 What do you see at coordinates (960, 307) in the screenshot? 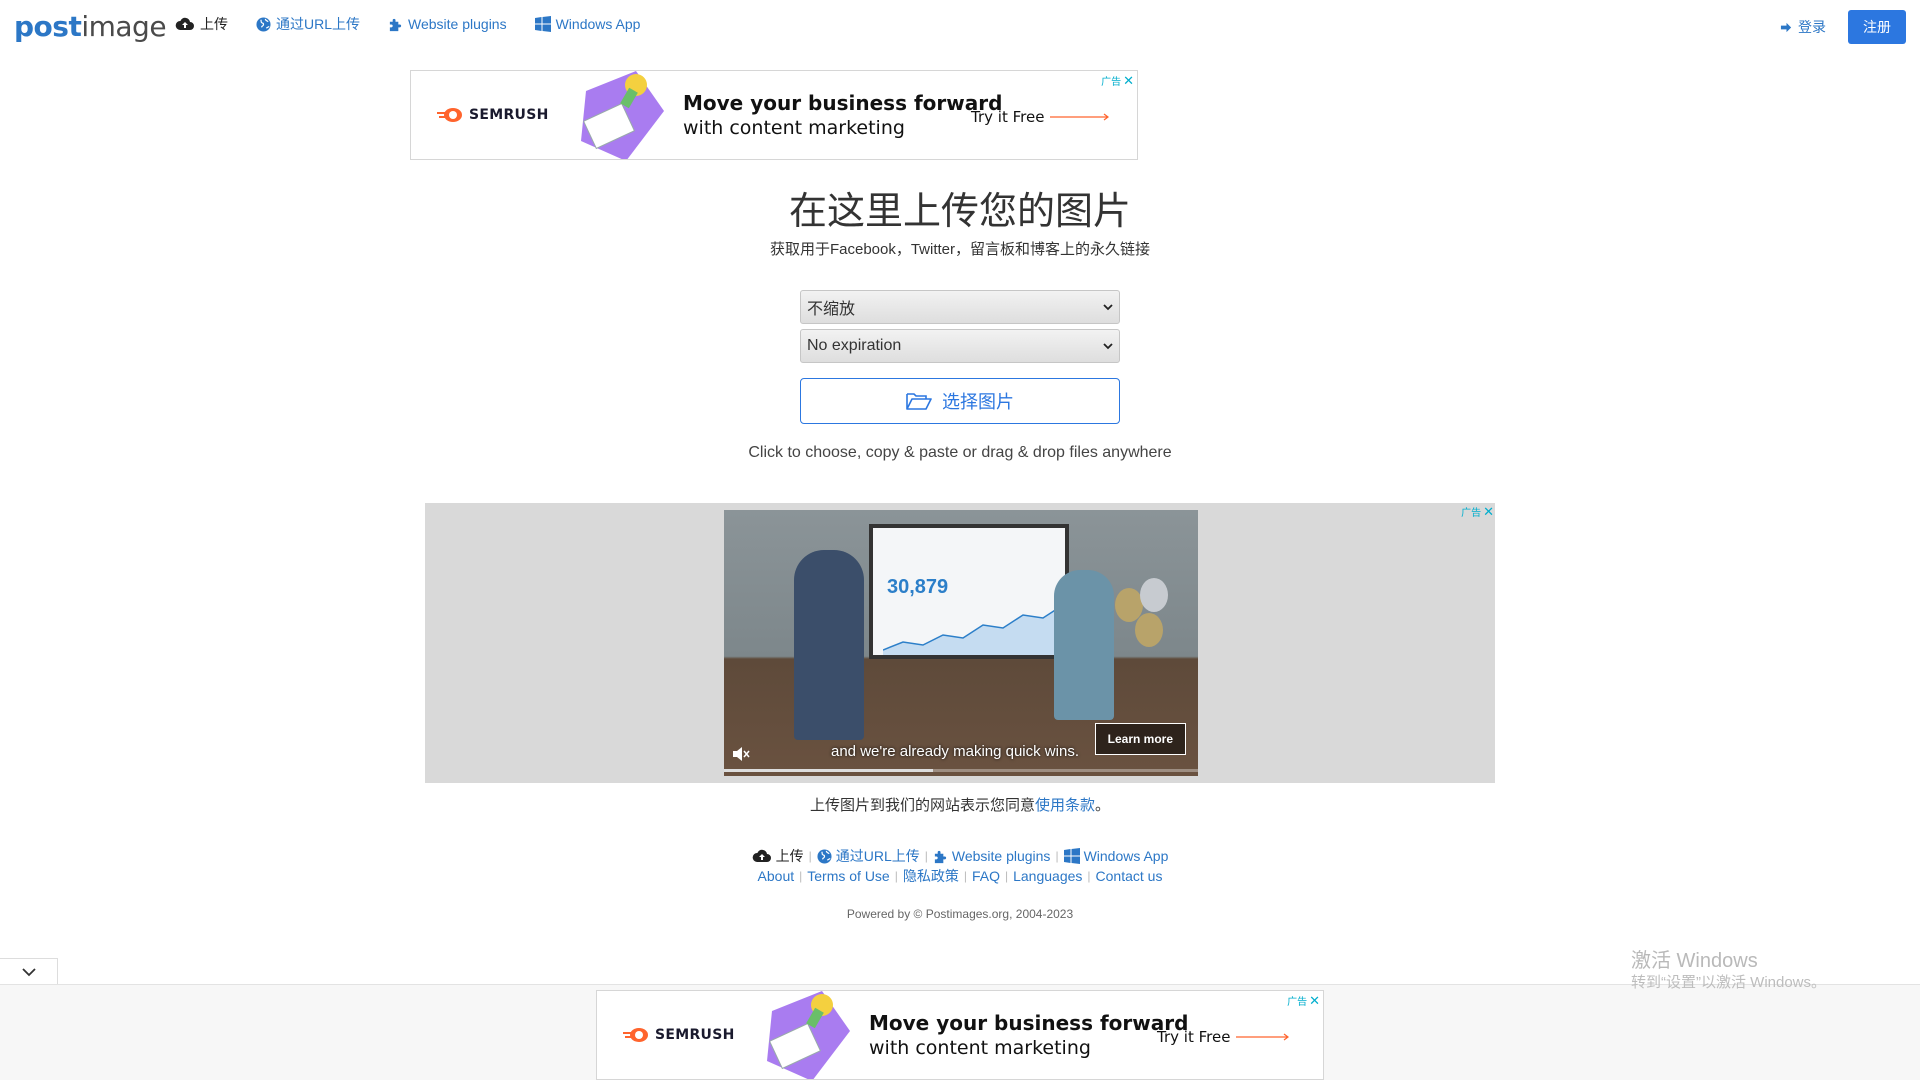
I see `resize-select: 不缩放` at bounding box center [960, 307].